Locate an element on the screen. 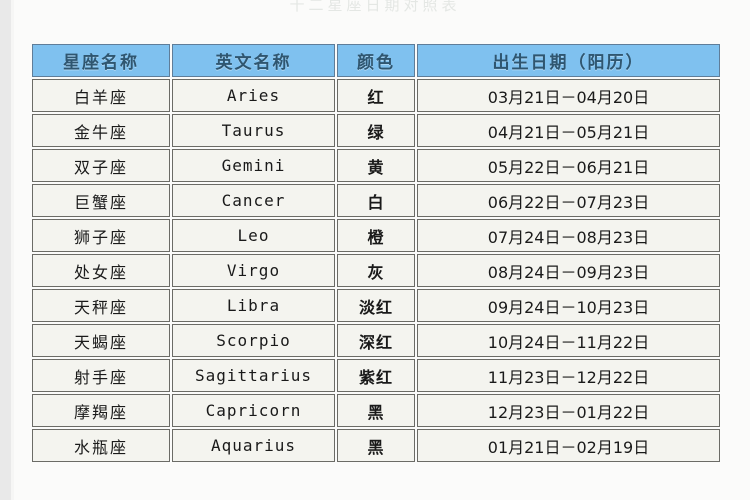  table-row: 摩羯座 Capricorn 黑 12月23日－01月22日 is located at coordinates (376, 410).